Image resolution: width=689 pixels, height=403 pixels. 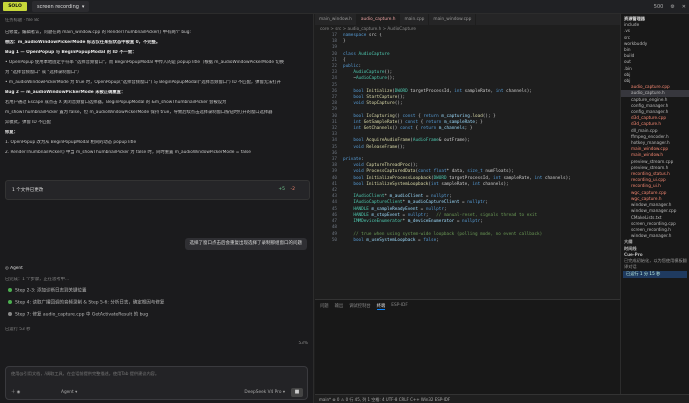 I want to click on diff-removed: -2, so click(x=293, y=189).